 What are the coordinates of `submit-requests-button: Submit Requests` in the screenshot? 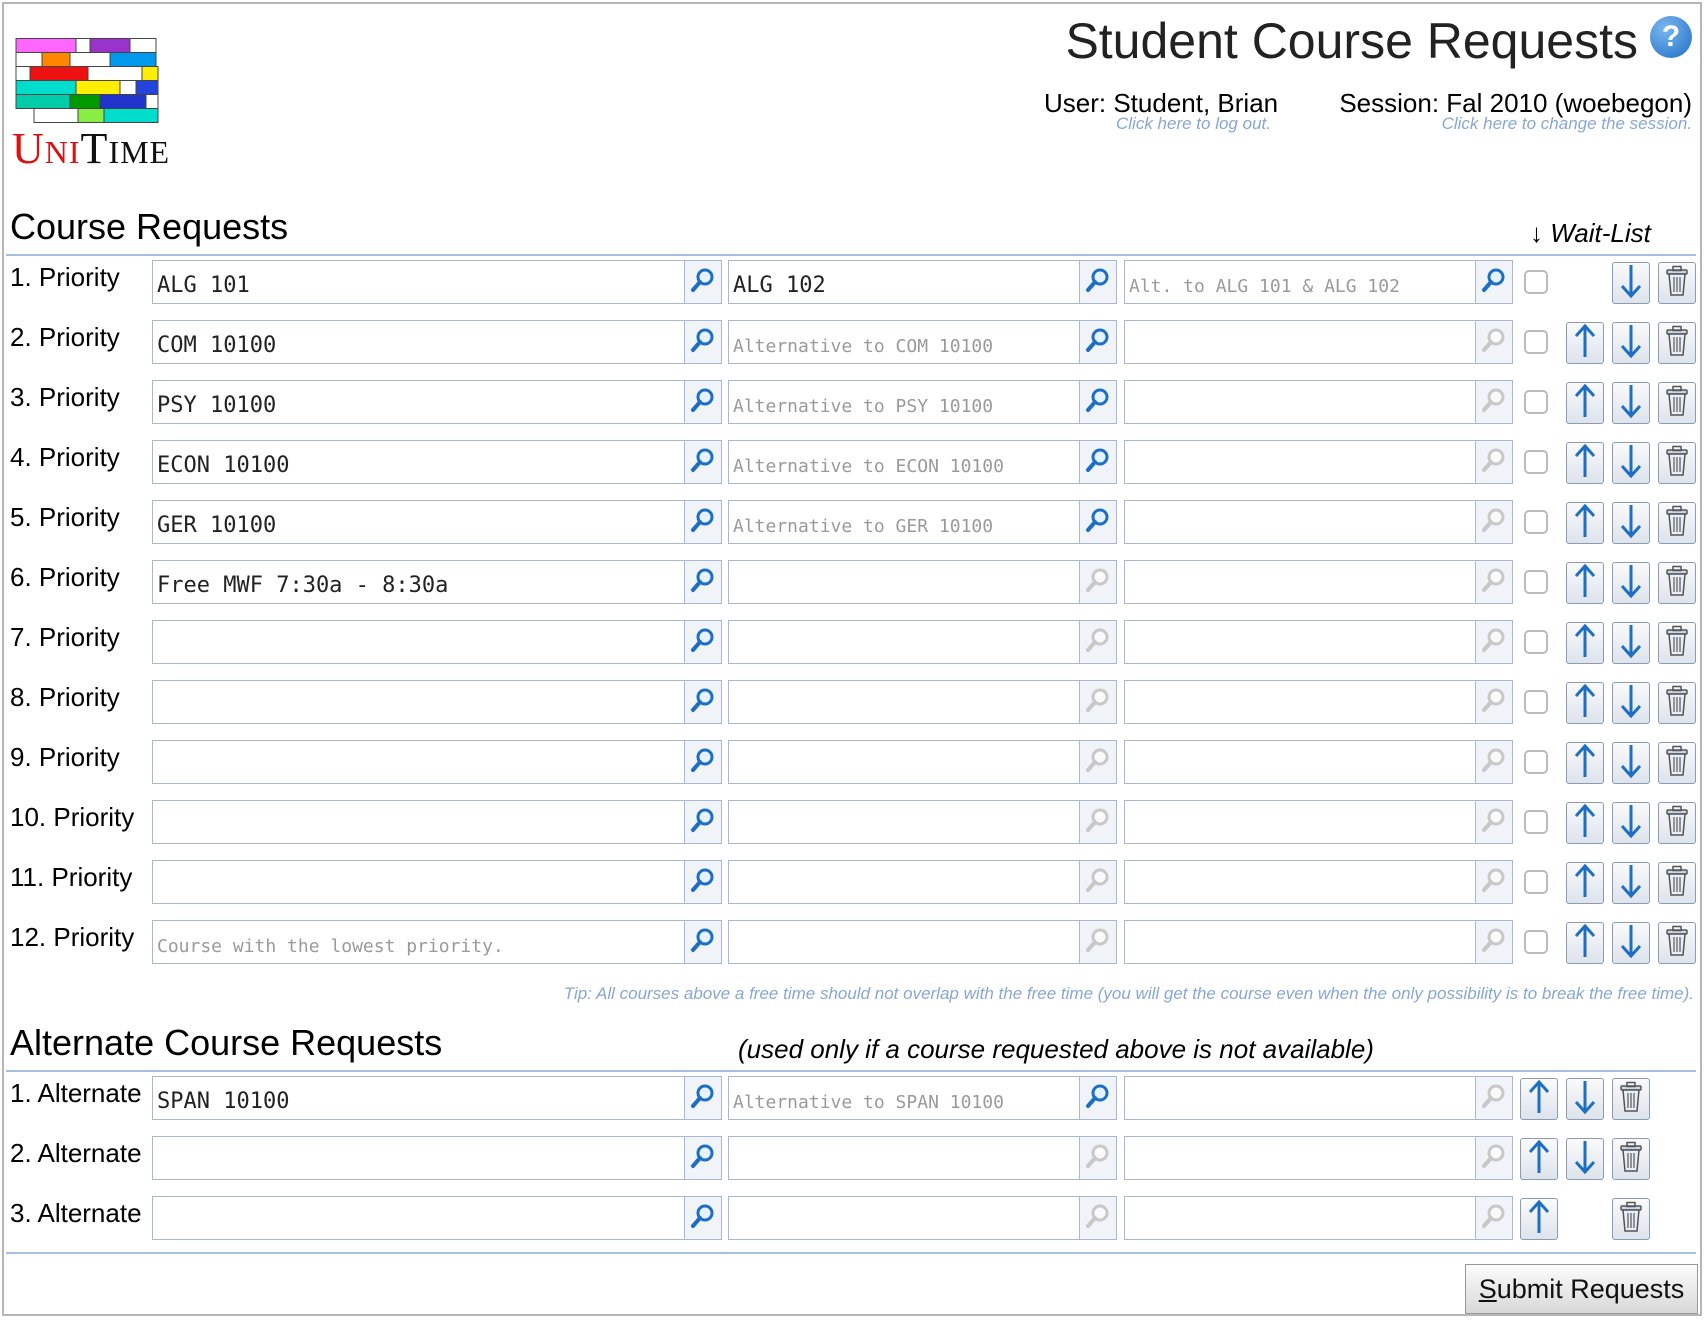 It's located at (1581, 1289).